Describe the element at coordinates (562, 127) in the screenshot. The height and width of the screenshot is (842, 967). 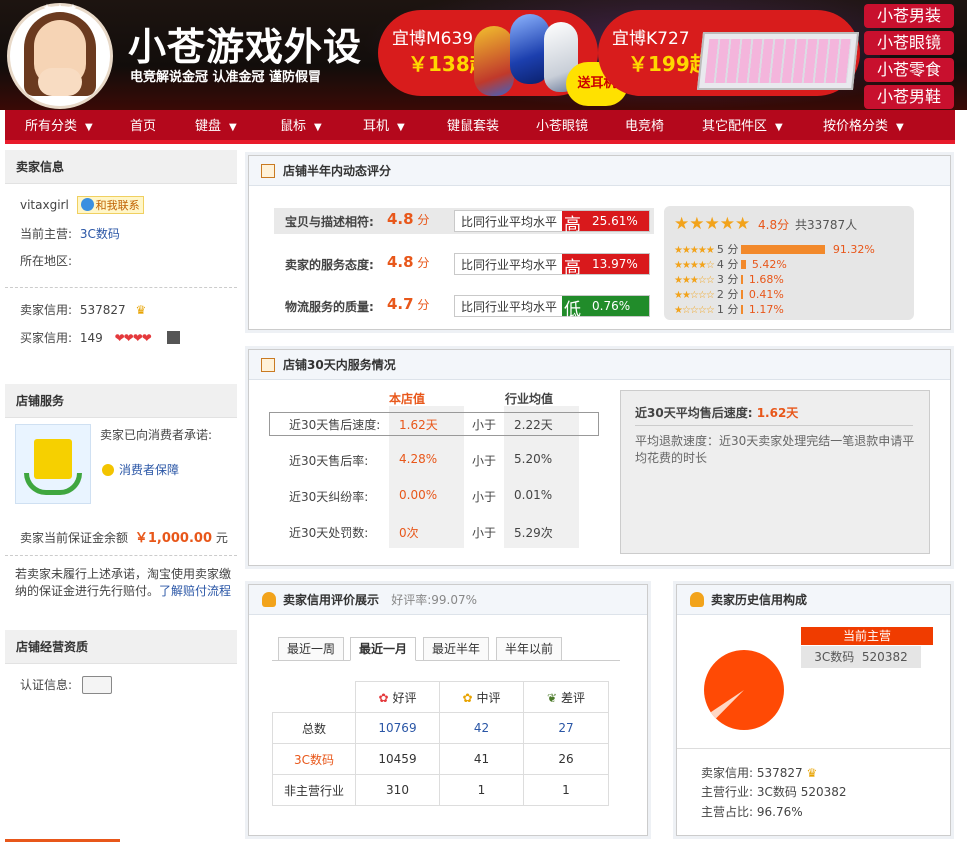
I see `nav-glasses: 小苍眼镜` at that location.